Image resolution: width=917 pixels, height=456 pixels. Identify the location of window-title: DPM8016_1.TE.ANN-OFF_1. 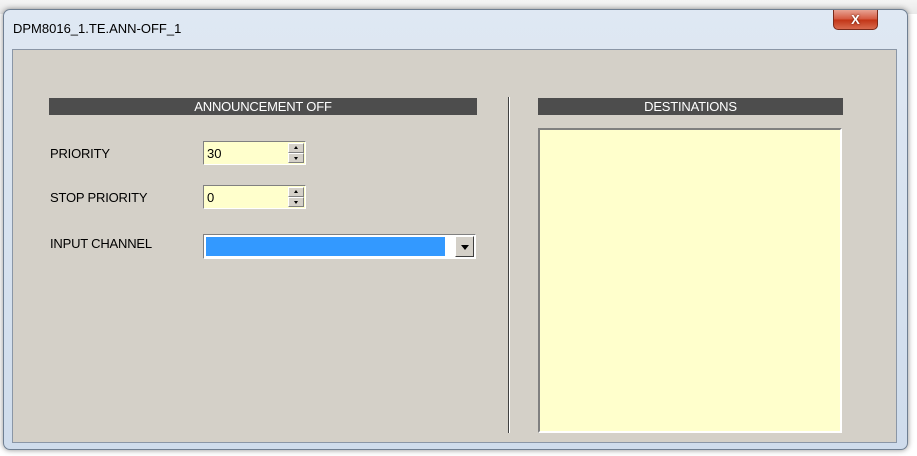
(97, 28).